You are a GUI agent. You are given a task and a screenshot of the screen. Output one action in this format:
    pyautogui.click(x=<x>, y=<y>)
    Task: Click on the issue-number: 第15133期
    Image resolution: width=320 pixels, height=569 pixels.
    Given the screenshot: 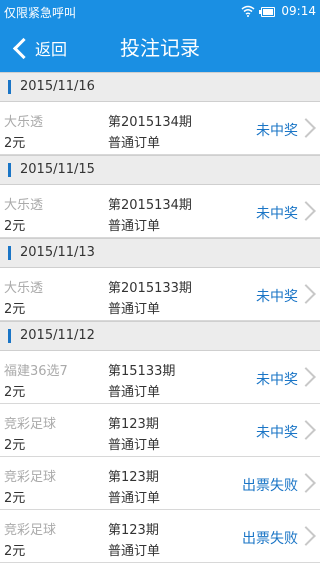 What is the action you would take?
    pyautogui.click(x=142, y=371)
    